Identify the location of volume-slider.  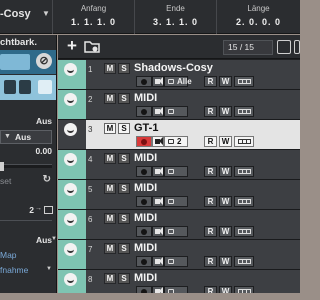
(26, 166).